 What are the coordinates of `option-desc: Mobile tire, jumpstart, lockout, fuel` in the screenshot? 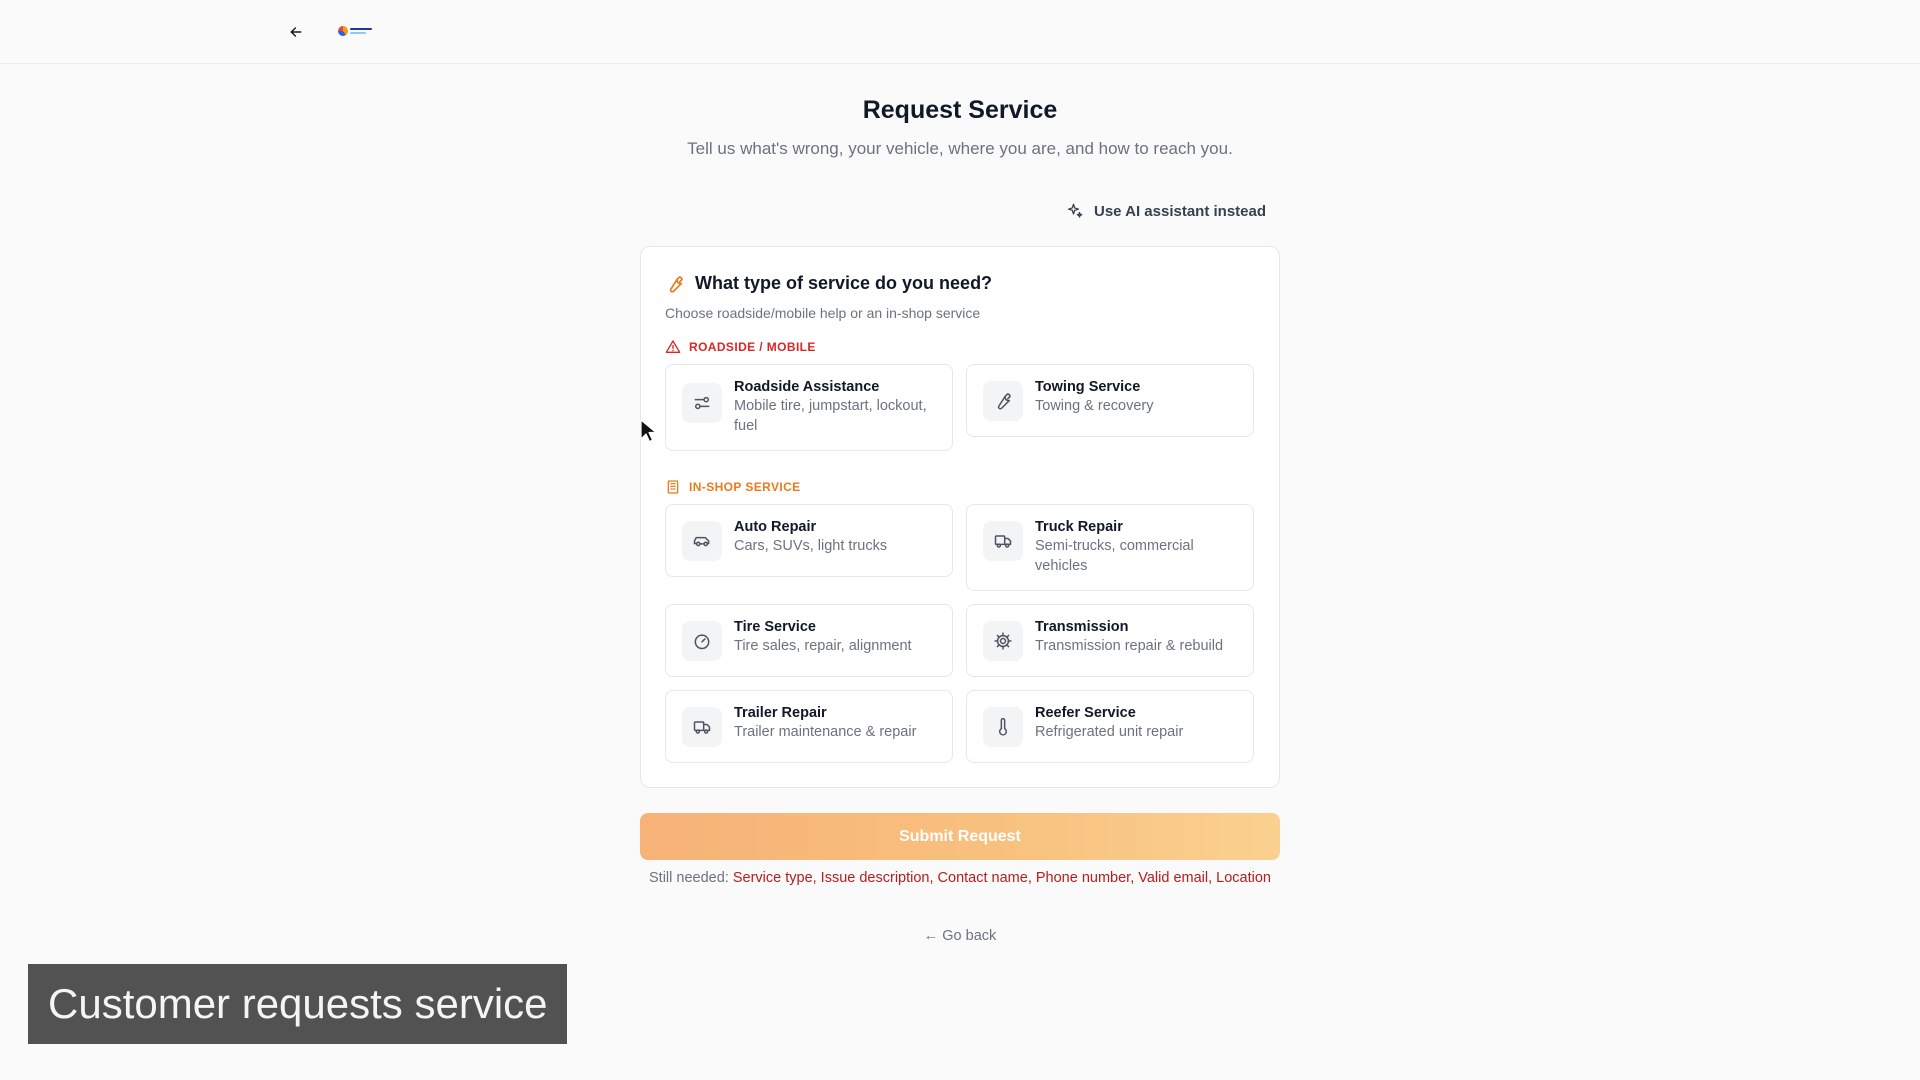 It's located at (830, 416).